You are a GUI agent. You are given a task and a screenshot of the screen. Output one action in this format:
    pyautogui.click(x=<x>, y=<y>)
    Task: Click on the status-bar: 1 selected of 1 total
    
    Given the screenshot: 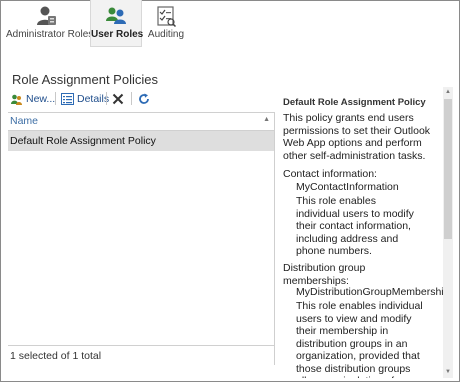 What is the action you would take?
    pyautogui.click(x=141, y=354)
    